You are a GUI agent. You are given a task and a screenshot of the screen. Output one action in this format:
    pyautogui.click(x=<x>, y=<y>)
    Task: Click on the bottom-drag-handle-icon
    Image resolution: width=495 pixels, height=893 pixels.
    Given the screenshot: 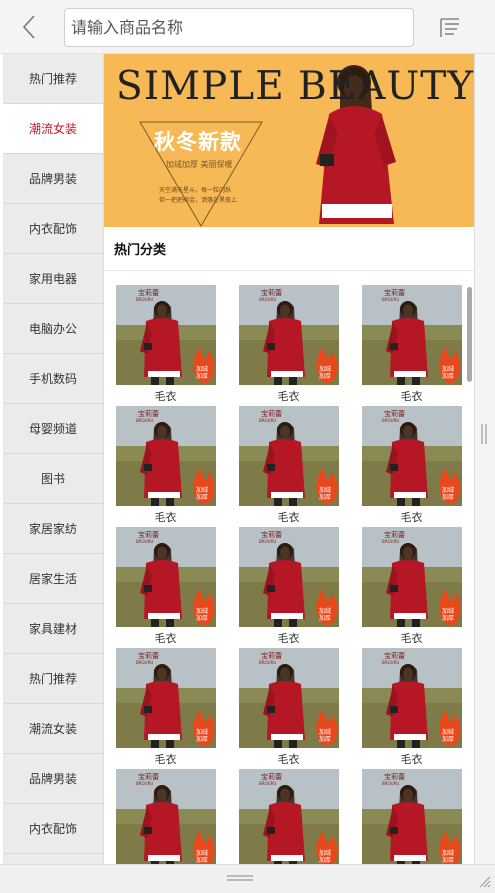 What is the action you would take?
    pyautogui.click(x=240, y=878)
    